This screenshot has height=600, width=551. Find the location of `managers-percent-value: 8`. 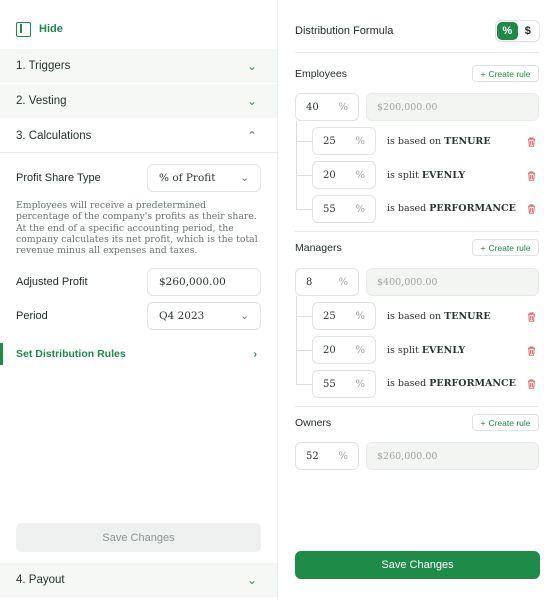

managers-percent-value: 8 is located at coordinates (309, 282).